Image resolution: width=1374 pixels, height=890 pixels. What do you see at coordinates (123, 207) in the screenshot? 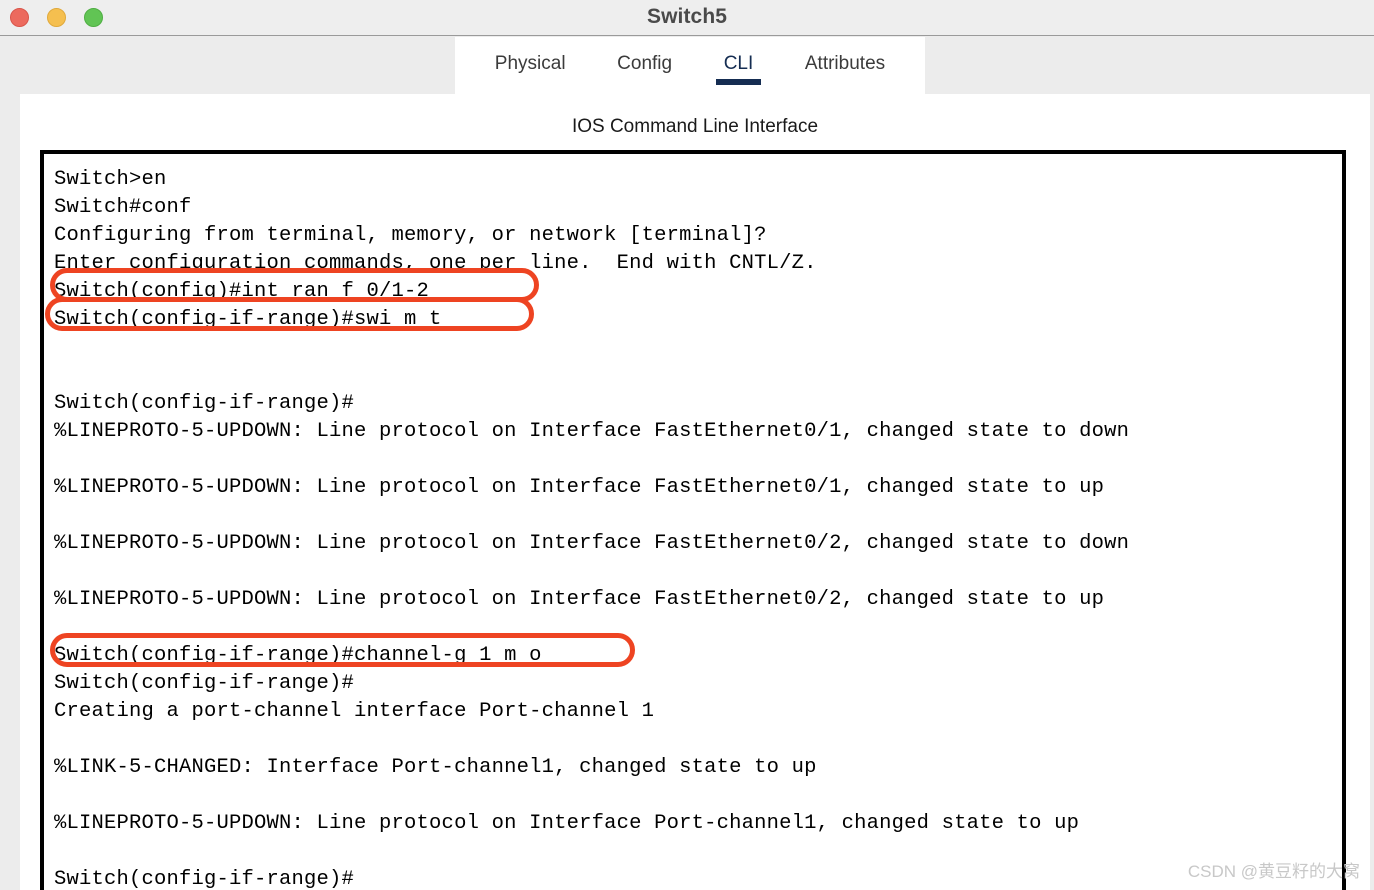
I see `terminal-line: Switch#conf` at bounding box center [123, 207].